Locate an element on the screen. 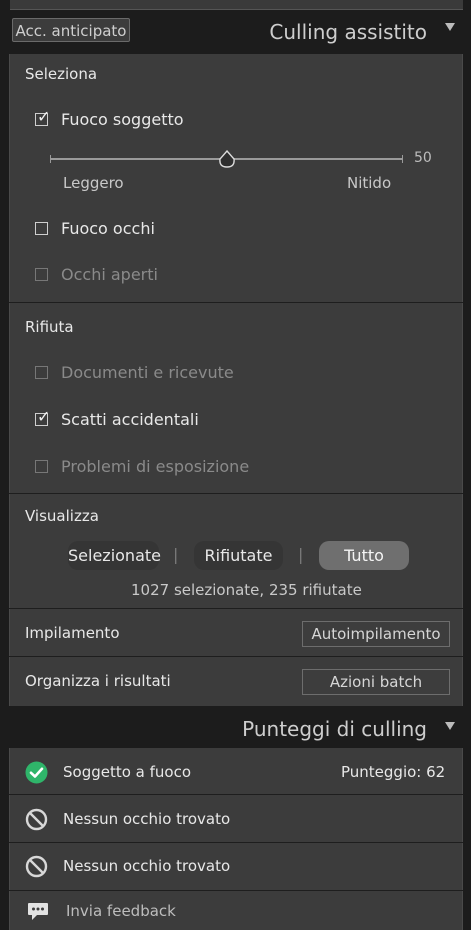 Image resolution: width=471 pixels, height=930 pixels. view-toggle-selected: Selezionate is located at coordinates (114, 555).